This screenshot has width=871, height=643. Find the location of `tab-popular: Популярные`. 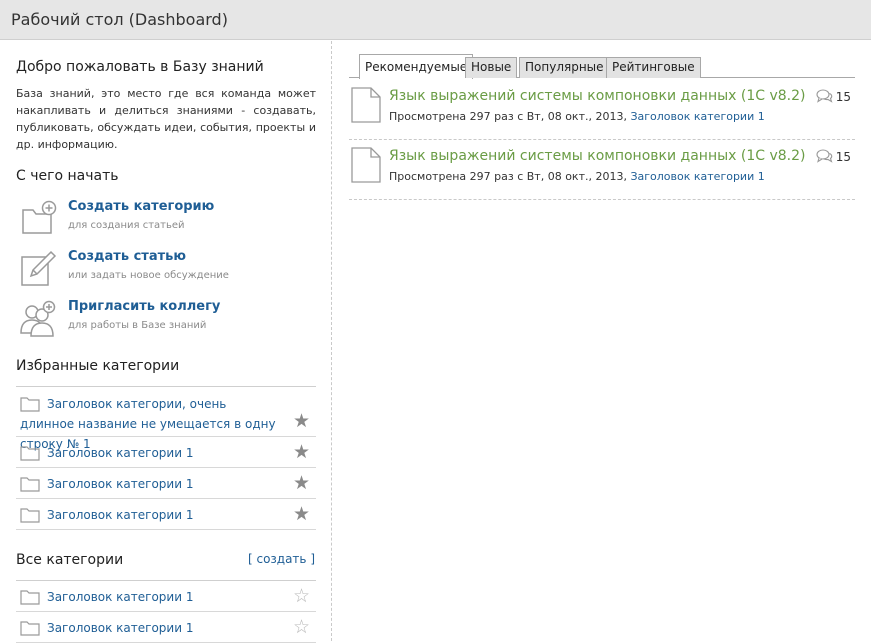

tab-popular: Популярные is located at coordinates (564, 67).